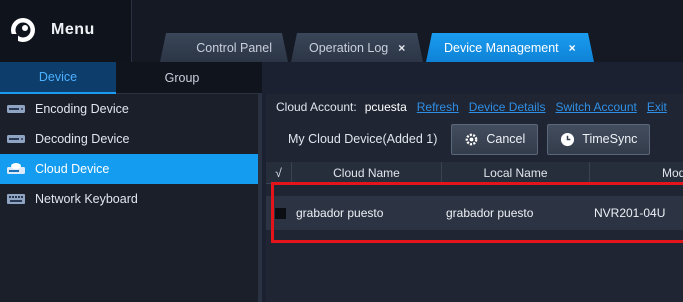 Image resolution: width=683 pixels, height=302 pixels. I want to click on sidebar-item-decoding-device: Decoding Device, so click(129, 139).